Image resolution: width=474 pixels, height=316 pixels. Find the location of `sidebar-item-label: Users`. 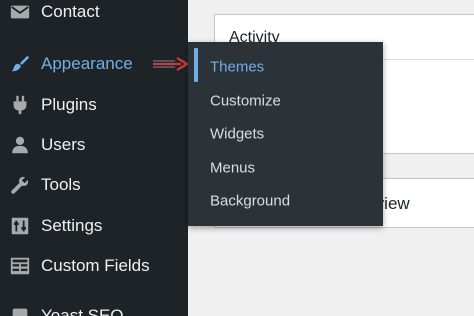

sidebar-item-label: Users is located at coordinates (63, 144).